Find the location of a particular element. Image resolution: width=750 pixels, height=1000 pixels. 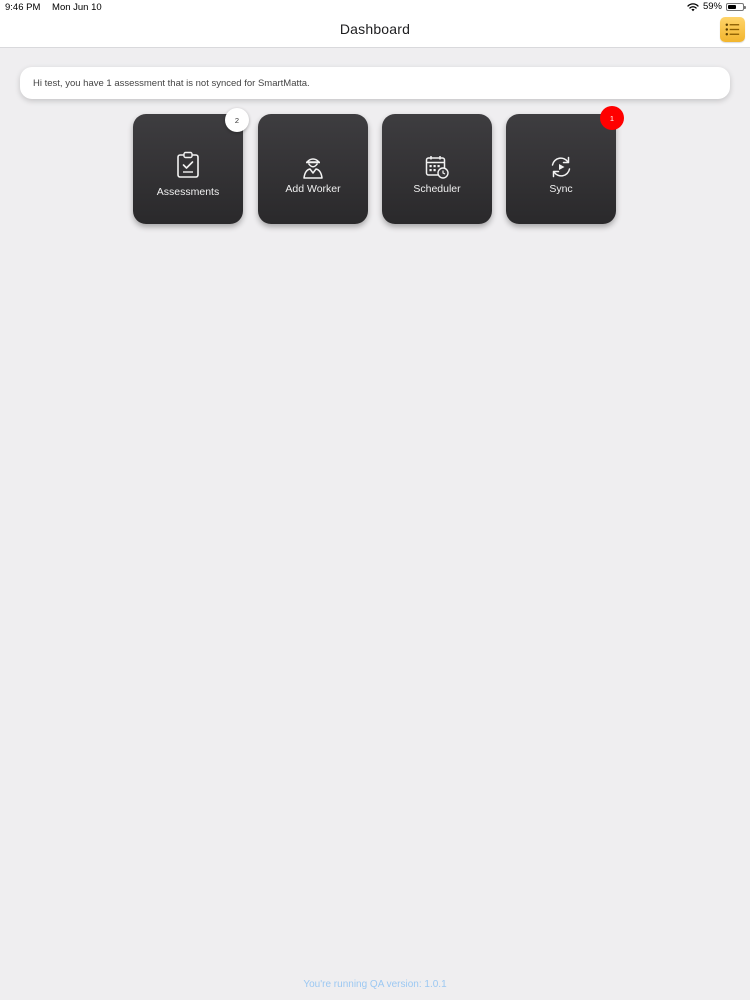

sync-tile: Sync 1 is located at coordinates (565, 165).